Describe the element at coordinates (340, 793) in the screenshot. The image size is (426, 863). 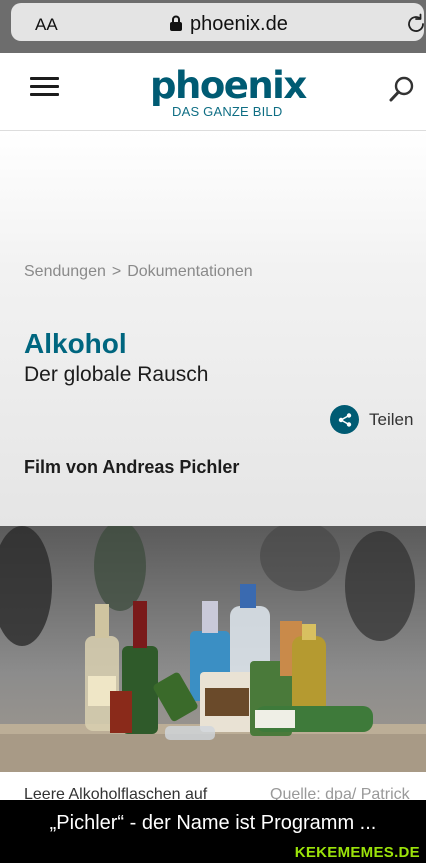
I see `photo-source: Quelle: dpa/ Patrick` at that location.